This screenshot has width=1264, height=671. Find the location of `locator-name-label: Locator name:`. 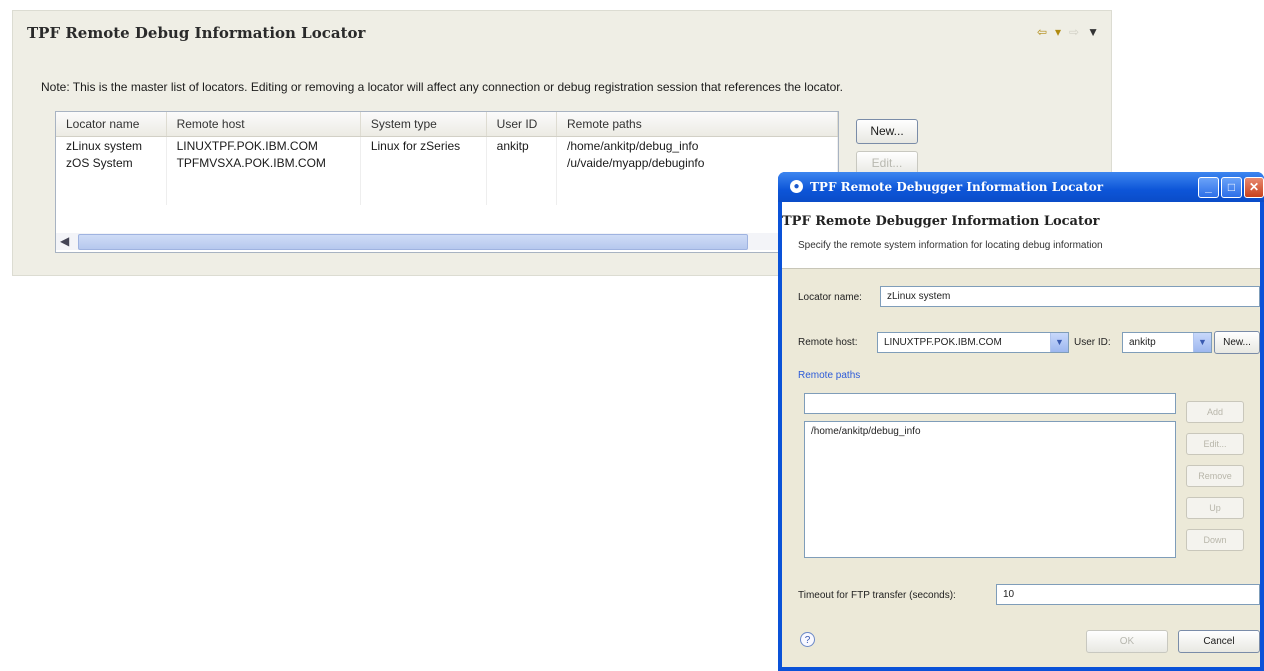

locator-name-label: Locator name: is located at coordinates (830, 297).